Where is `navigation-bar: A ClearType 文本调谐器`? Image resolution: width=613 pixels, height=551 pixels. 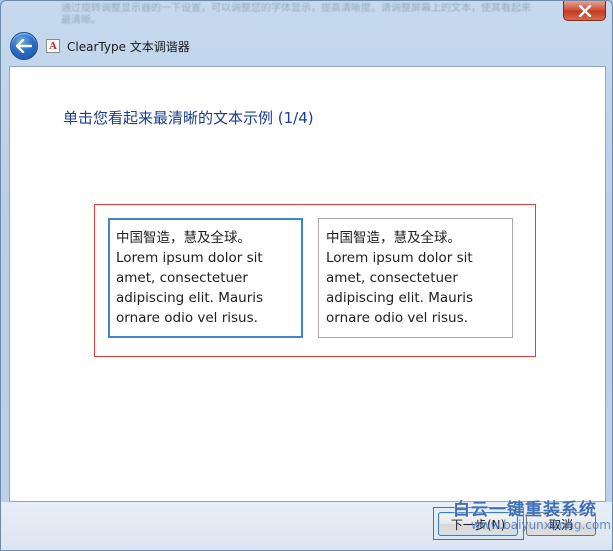 navigation-bar: A ClearType 文本调谐器 is located at coordinates (306, 47).